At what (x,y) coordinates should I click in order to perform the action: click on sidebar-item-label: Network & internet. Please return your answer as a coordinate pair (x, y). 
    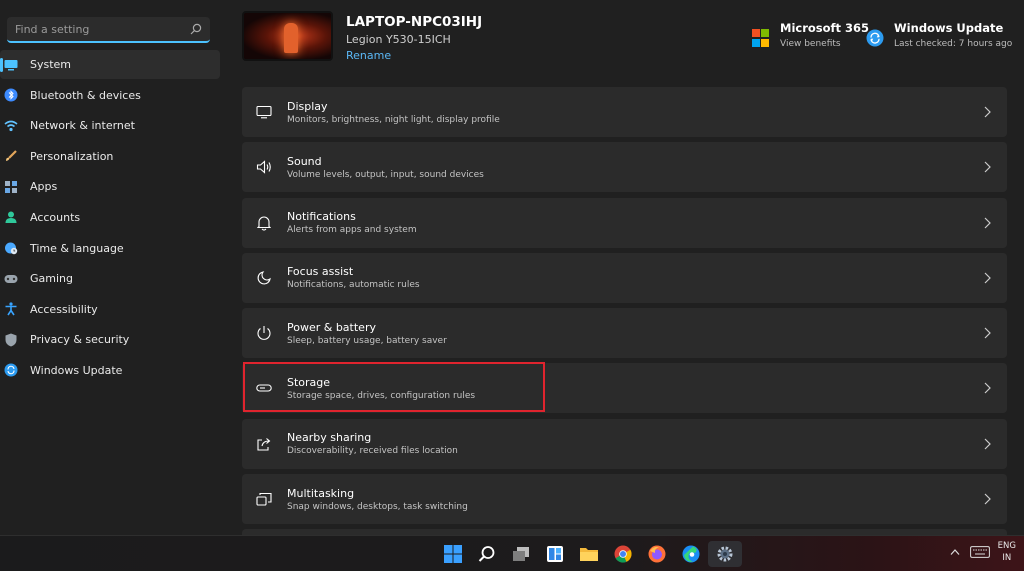
    Looking at the image, I should click on (82, 126).